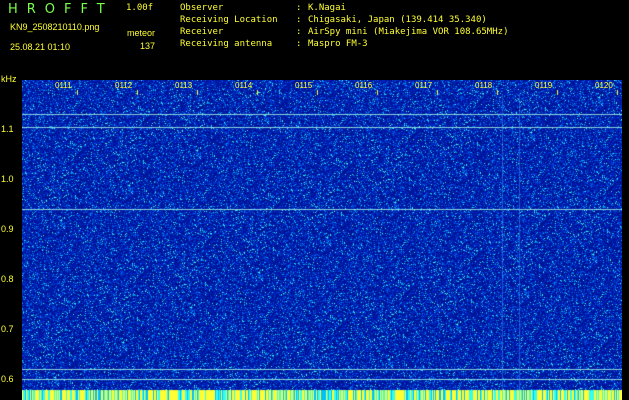 The height and width of the screenshot is (400, 629). Describe the element at coordinates (202, 8) in the screenshot. I see `info-key: Observer` at that location.